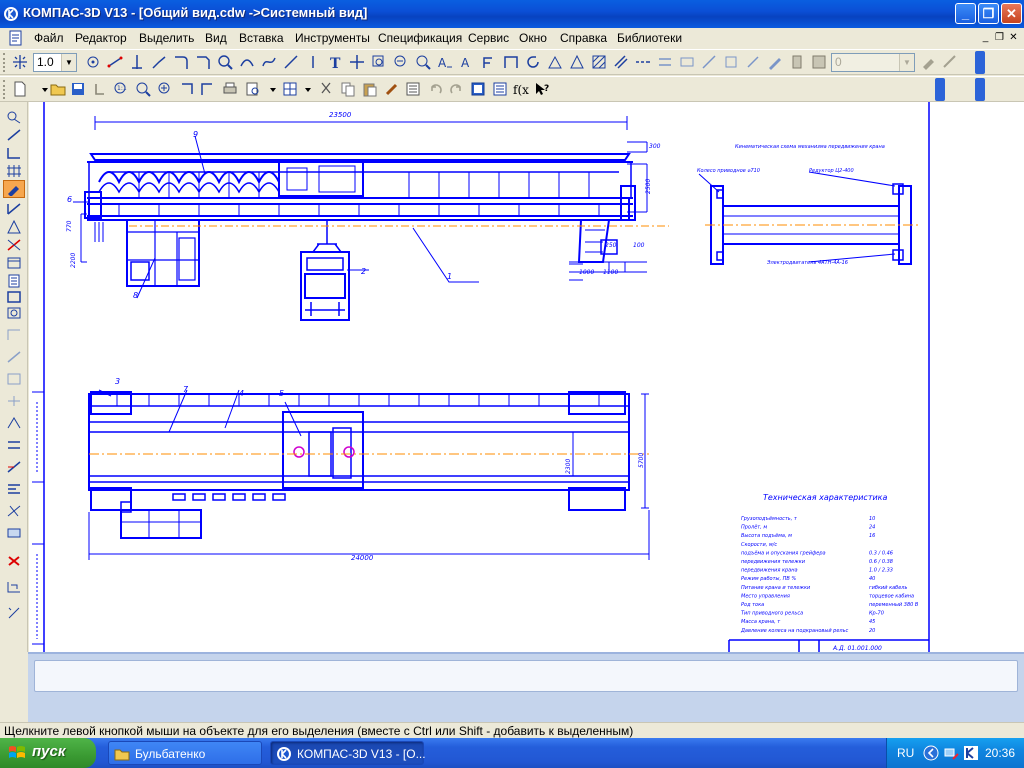  I want to click on close-button: ✕, so click(1011, 13).